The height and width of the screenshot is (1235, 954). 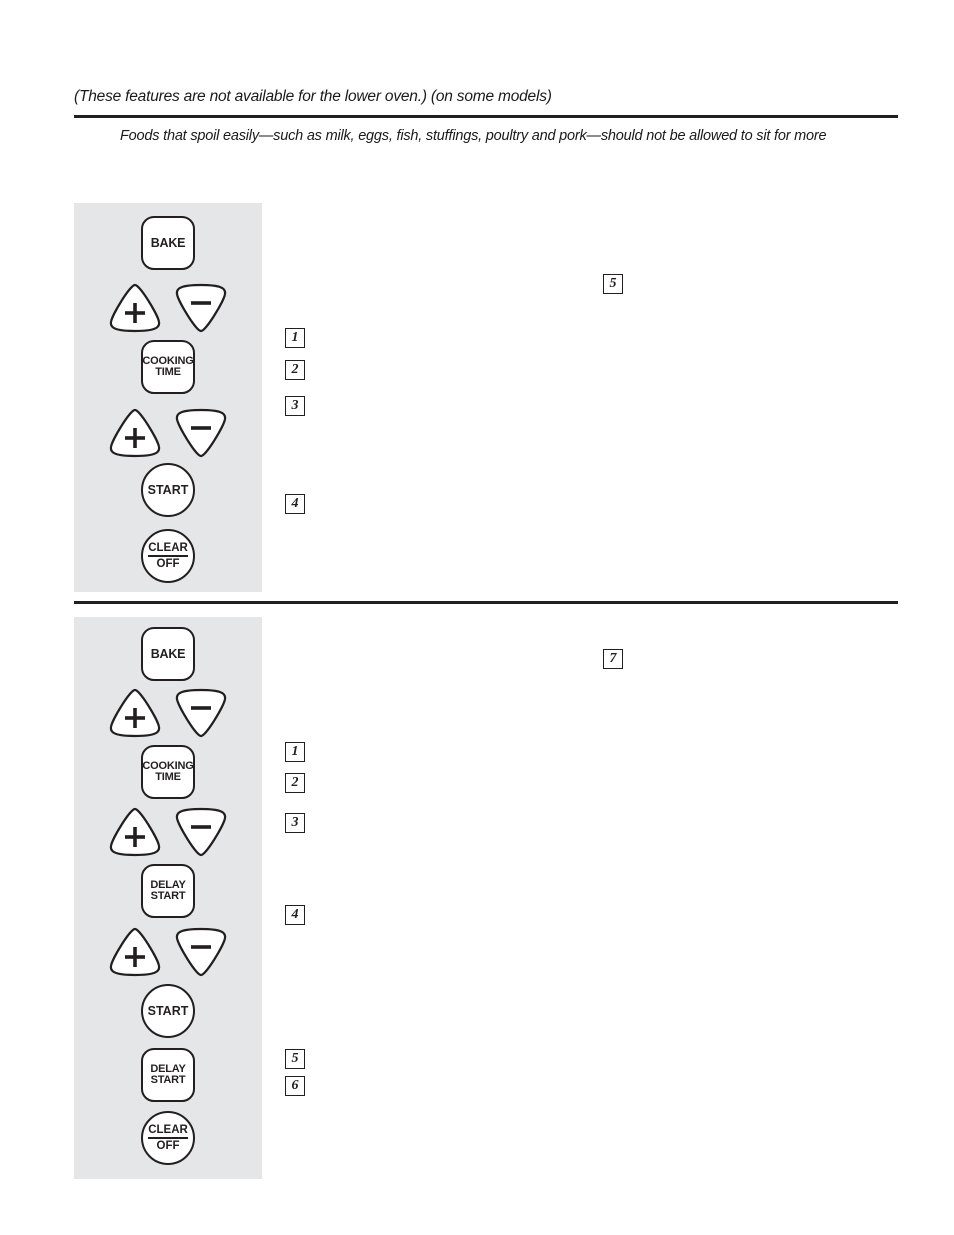 What do you see at coordinates (486, 602) in the screenshot?
I see `section-divider` at bounding box center [486, 602].